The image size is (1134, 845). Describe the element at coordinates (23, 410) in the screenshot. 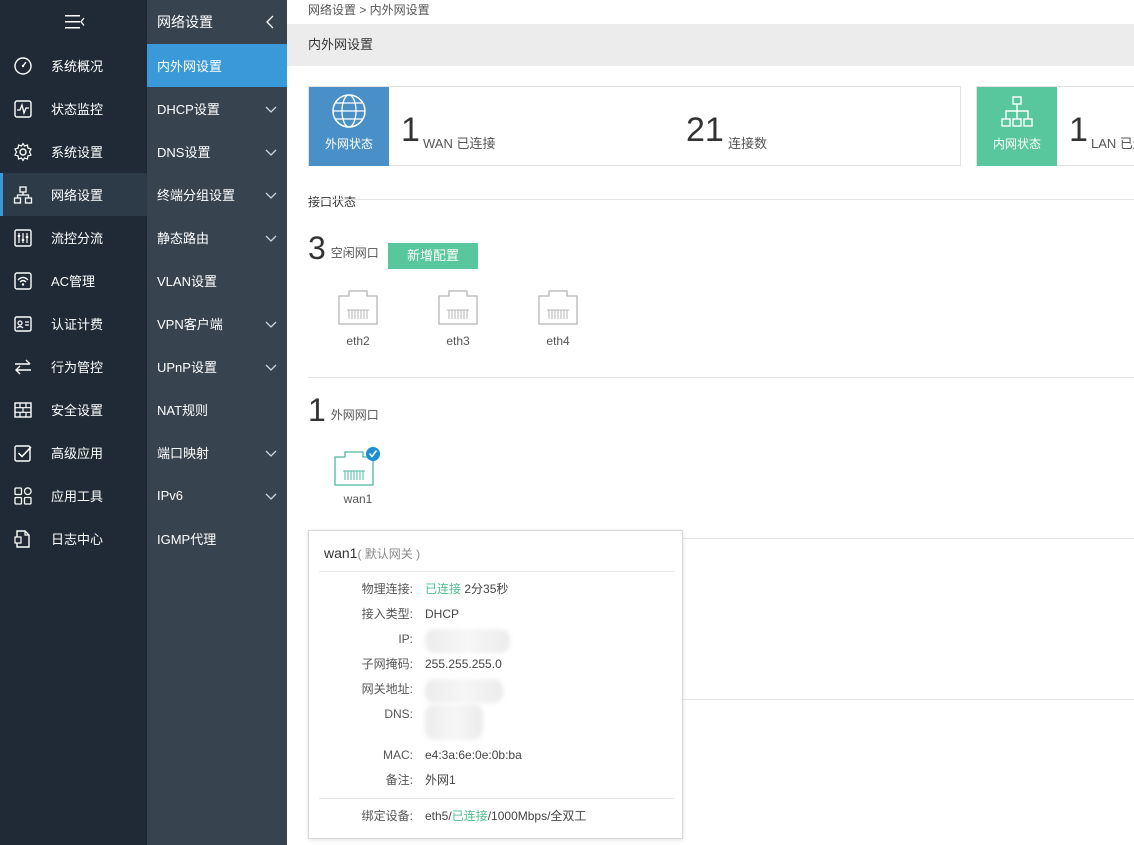

I see `firewall-icon` at that location.